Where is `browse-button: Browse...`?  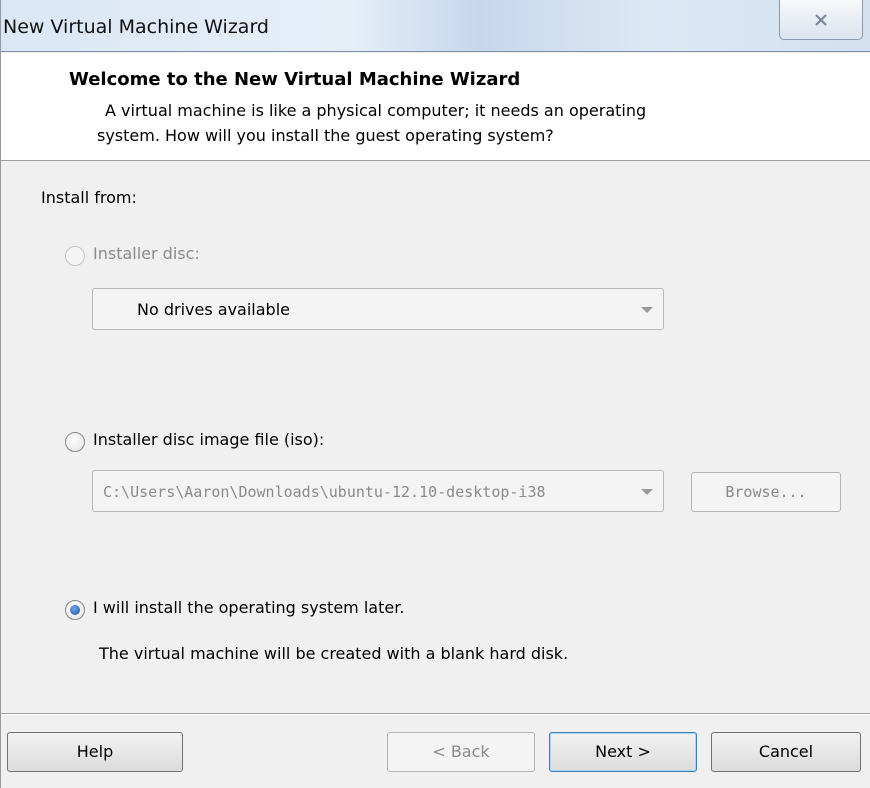 browse-button: Browse... is located at coordinates (766, 492).